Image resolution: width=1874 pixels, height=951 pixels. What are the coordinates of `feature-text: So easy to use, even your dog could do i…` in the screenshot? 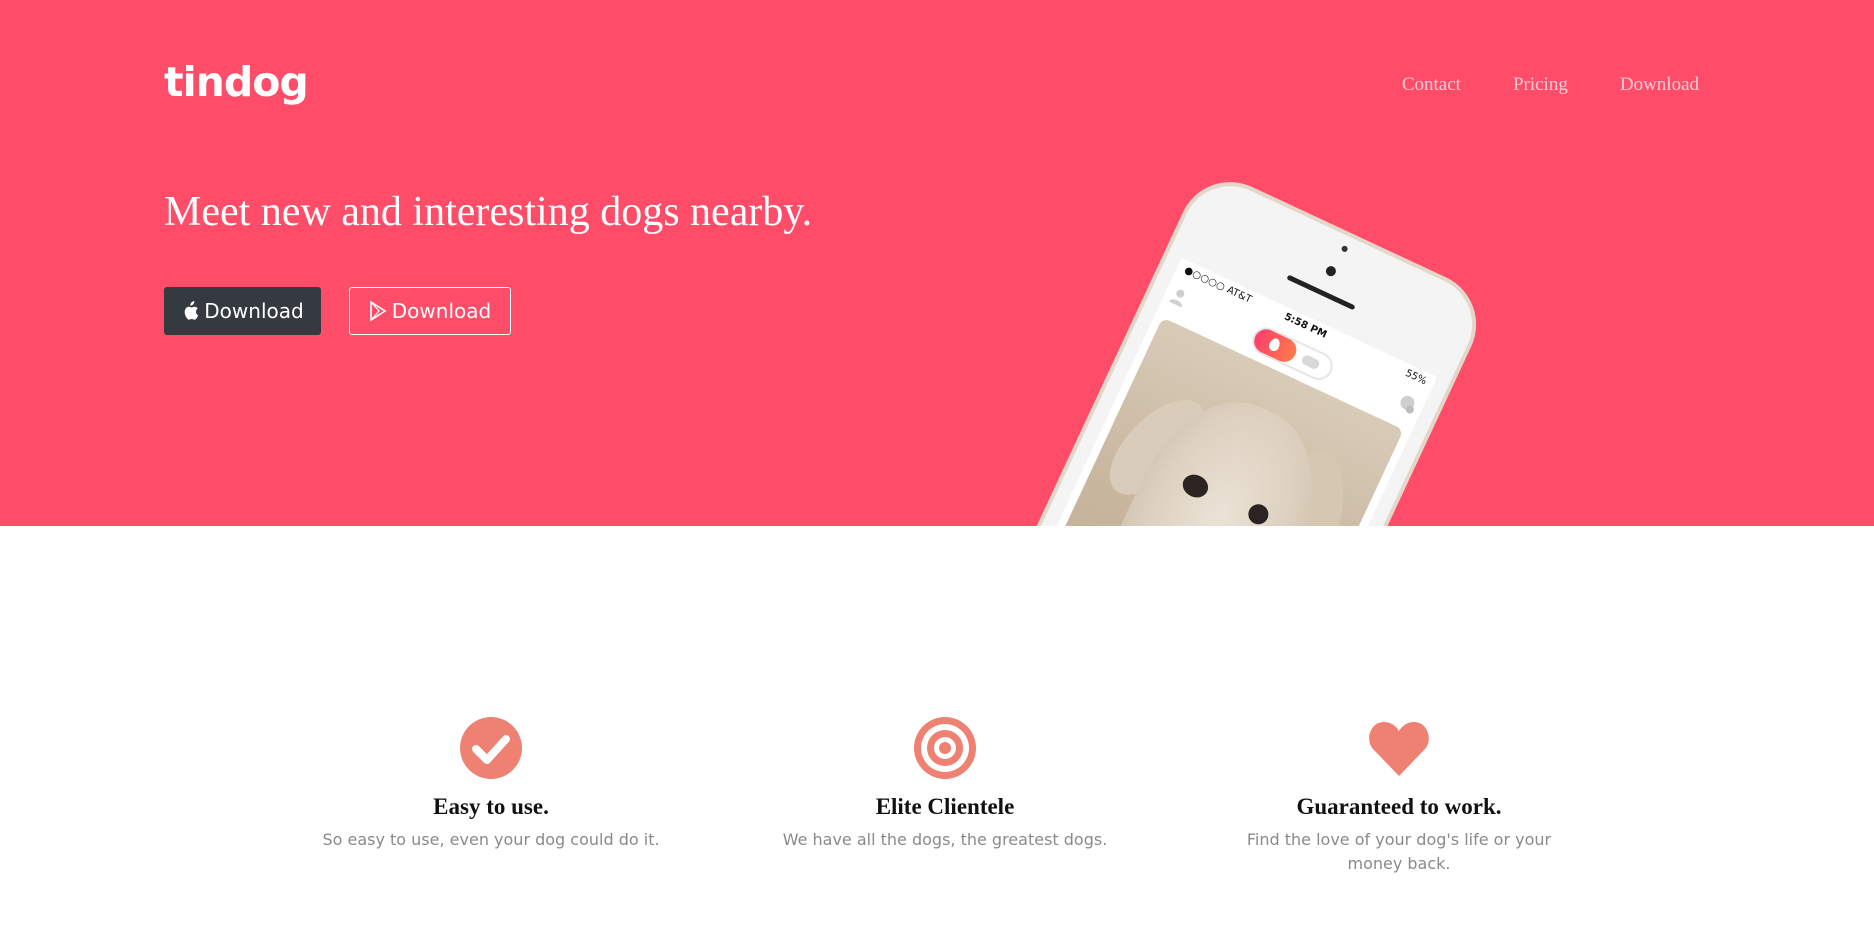 It's located at (491, 839).